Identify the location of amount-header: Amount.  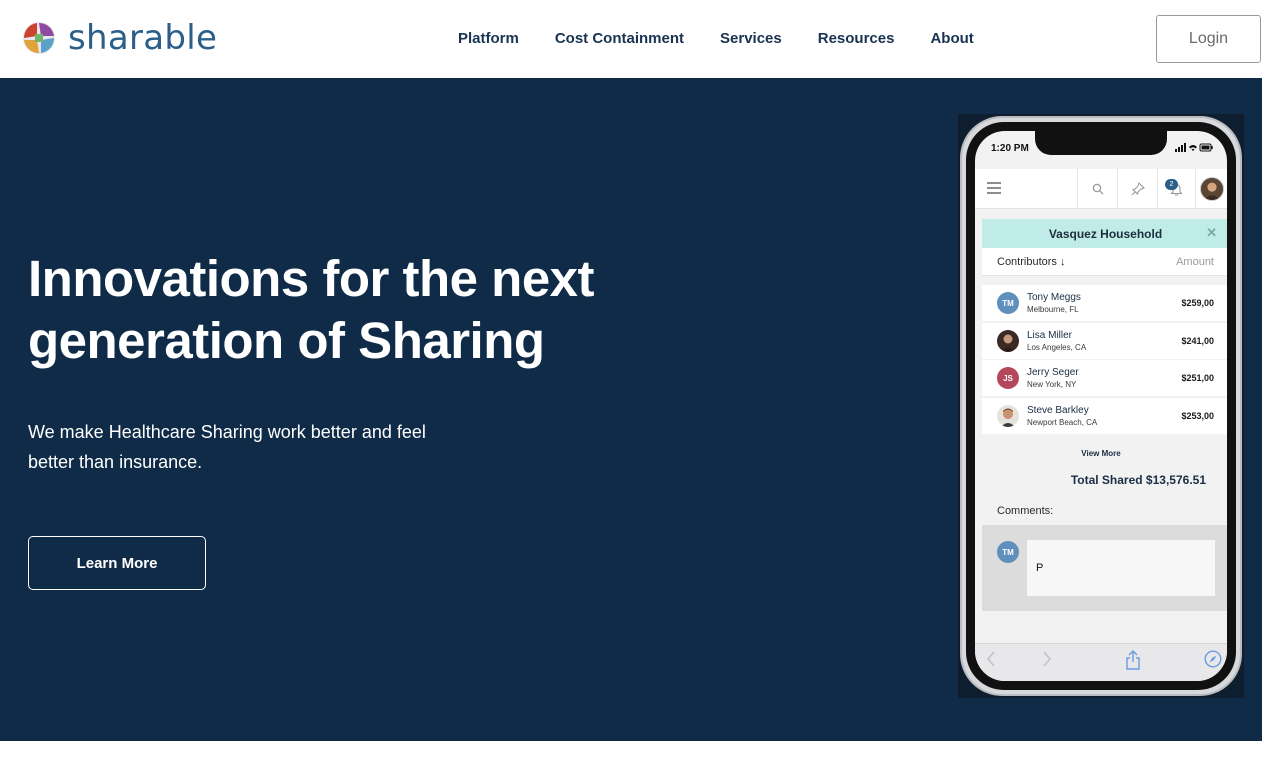
(1195, 261).